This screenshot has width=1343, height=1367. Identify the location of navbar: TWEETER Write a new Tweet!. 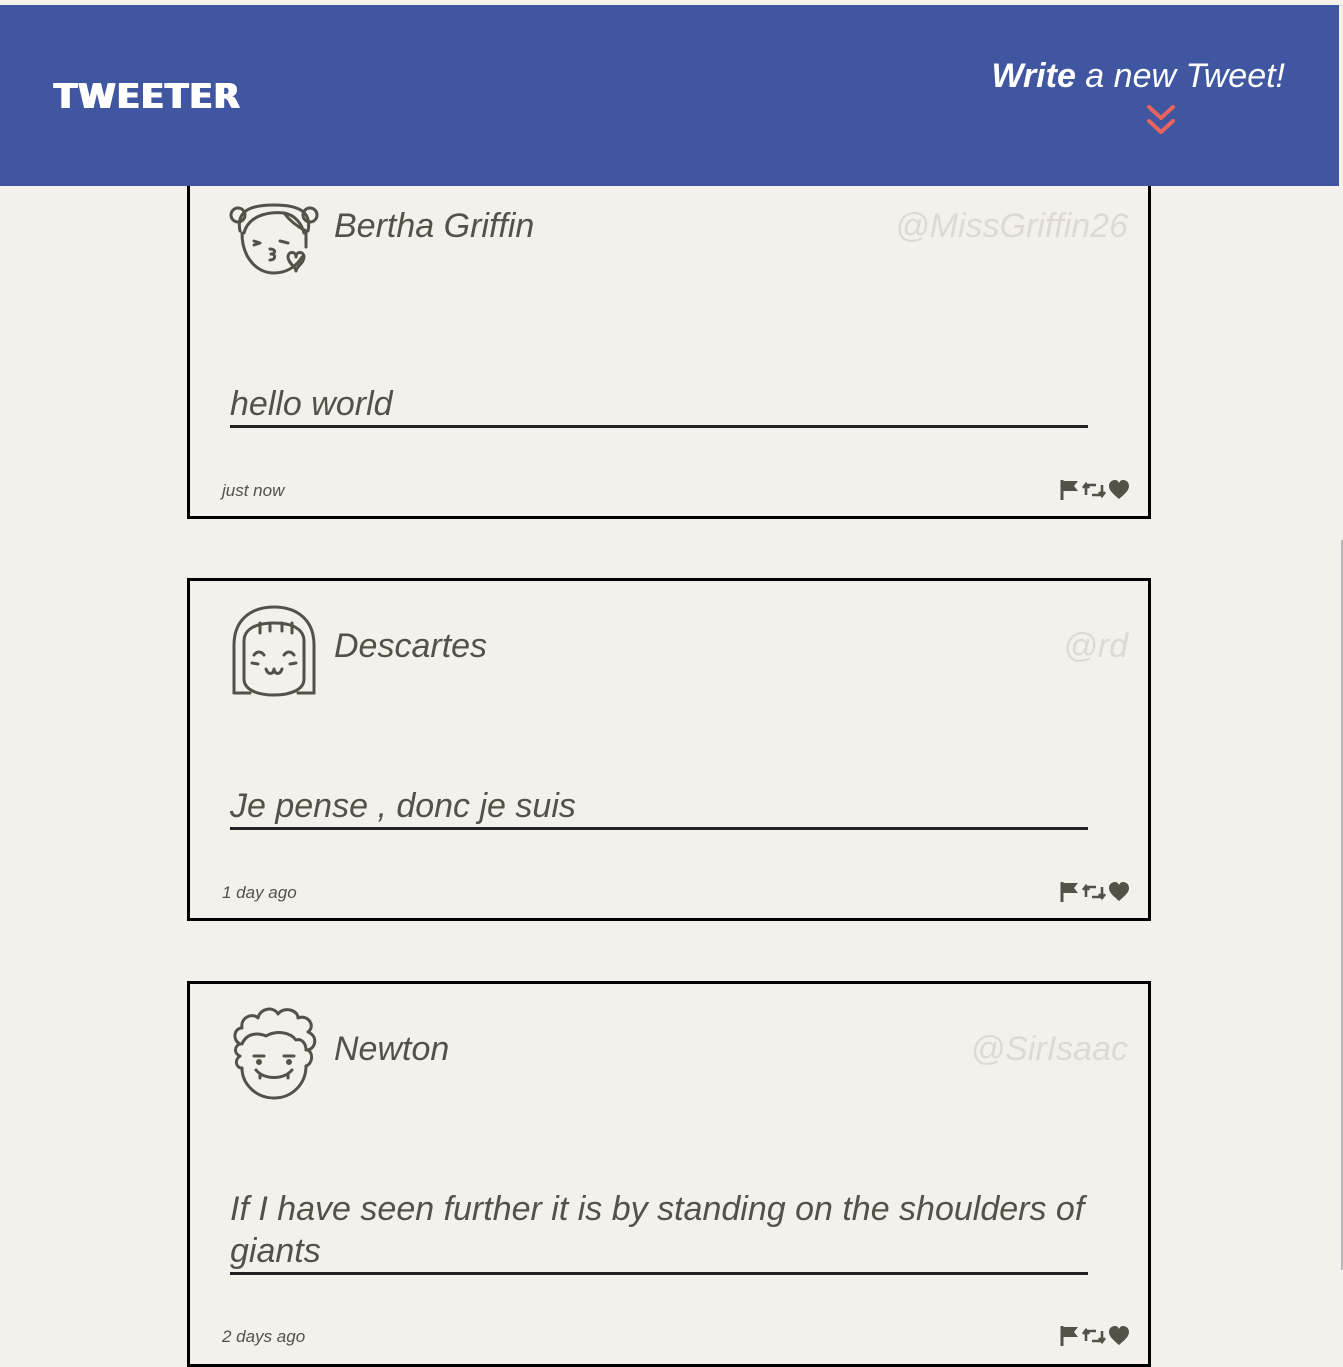
(669, 95).